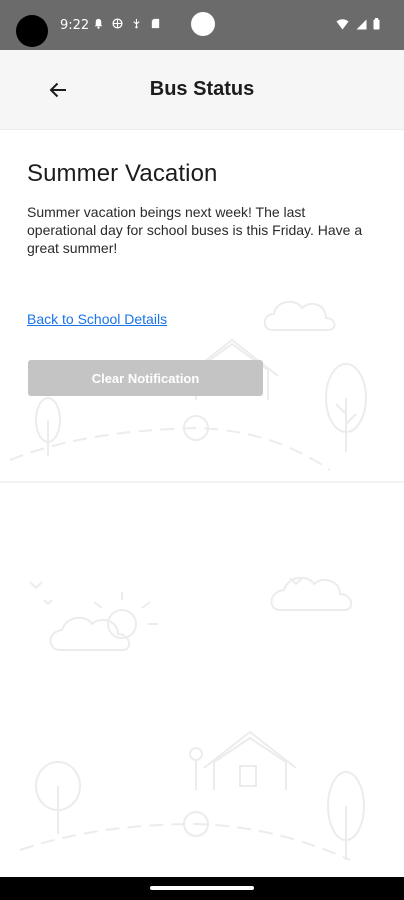 This screenshot has height=900, width=404. I want to click on status-bar: 9:22, so click(202, 25).